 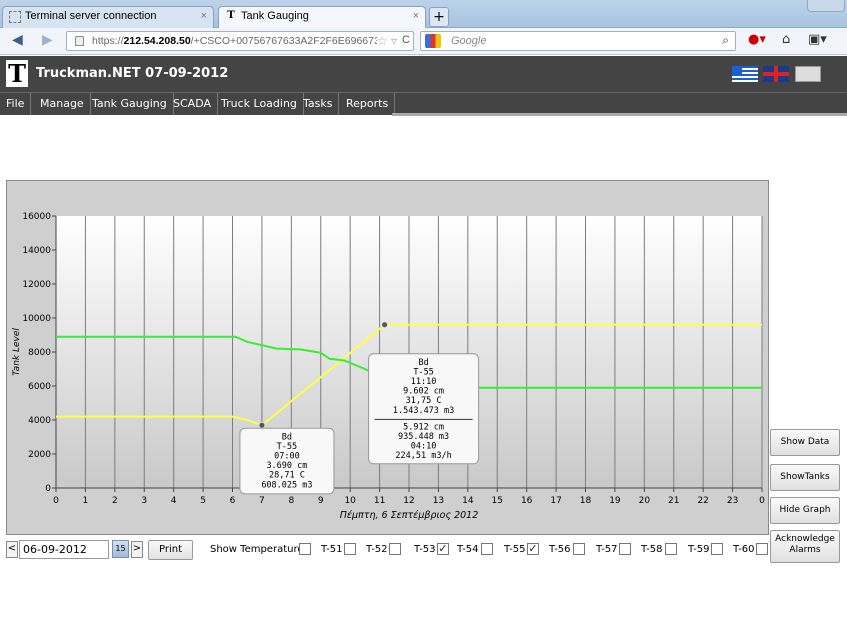 I want to click on tank-checkbox-t56, so click(x=579, y=549).